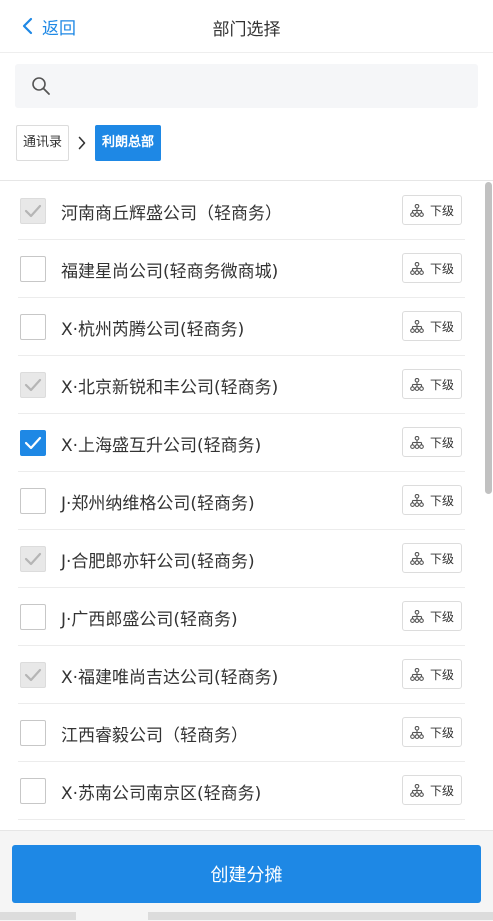 Image resolution: width=493 pixels, height=921 pixels. What do you see at coordinates (246, 30) in the screenshot?
I see `page-title: 部门选择` at bounding box center [246, 30].